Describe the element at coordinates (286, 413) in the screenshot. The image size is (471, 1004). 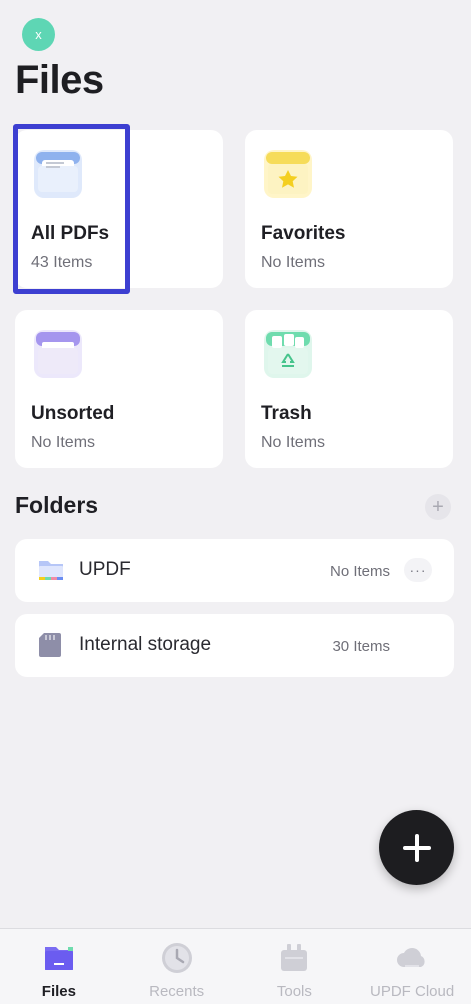
I see `card-title: Trash` at that location.